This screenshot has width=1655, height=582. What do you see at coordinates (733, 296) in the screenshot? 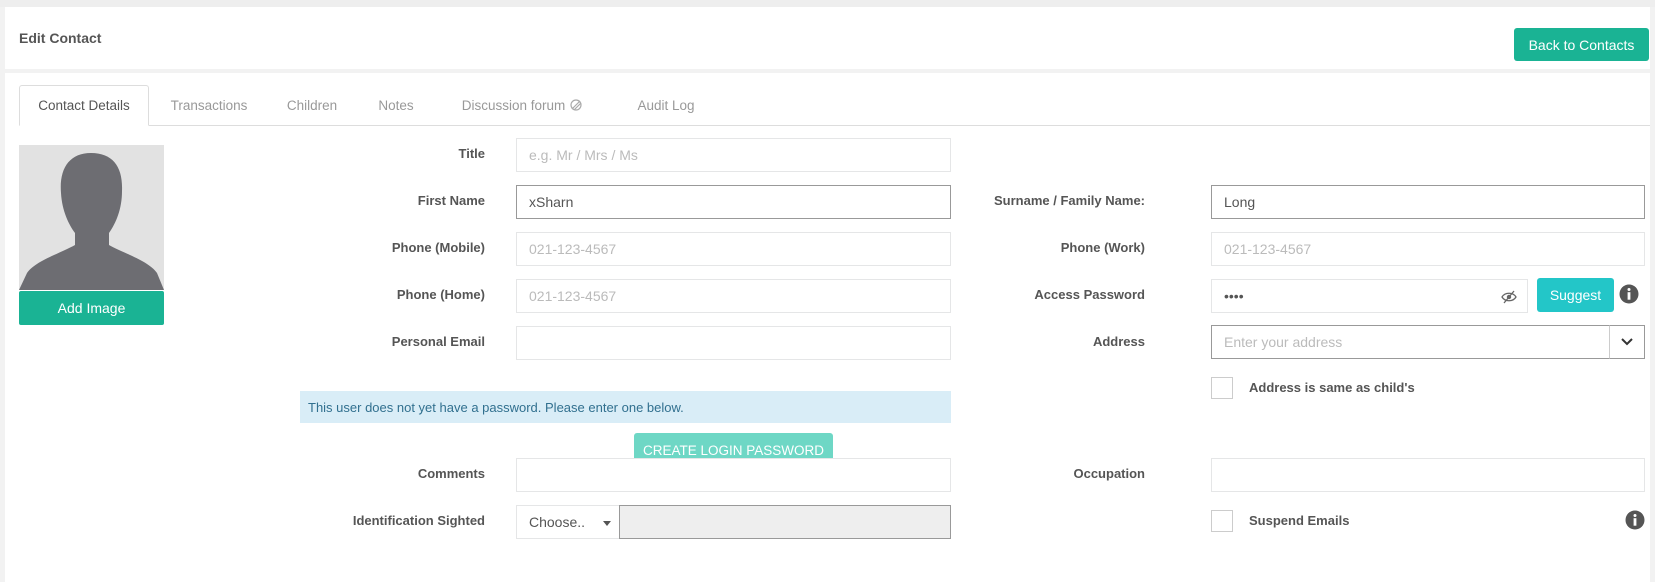
I see `phone-home-input: 021-123-4567` at bounding box center [733, 296].